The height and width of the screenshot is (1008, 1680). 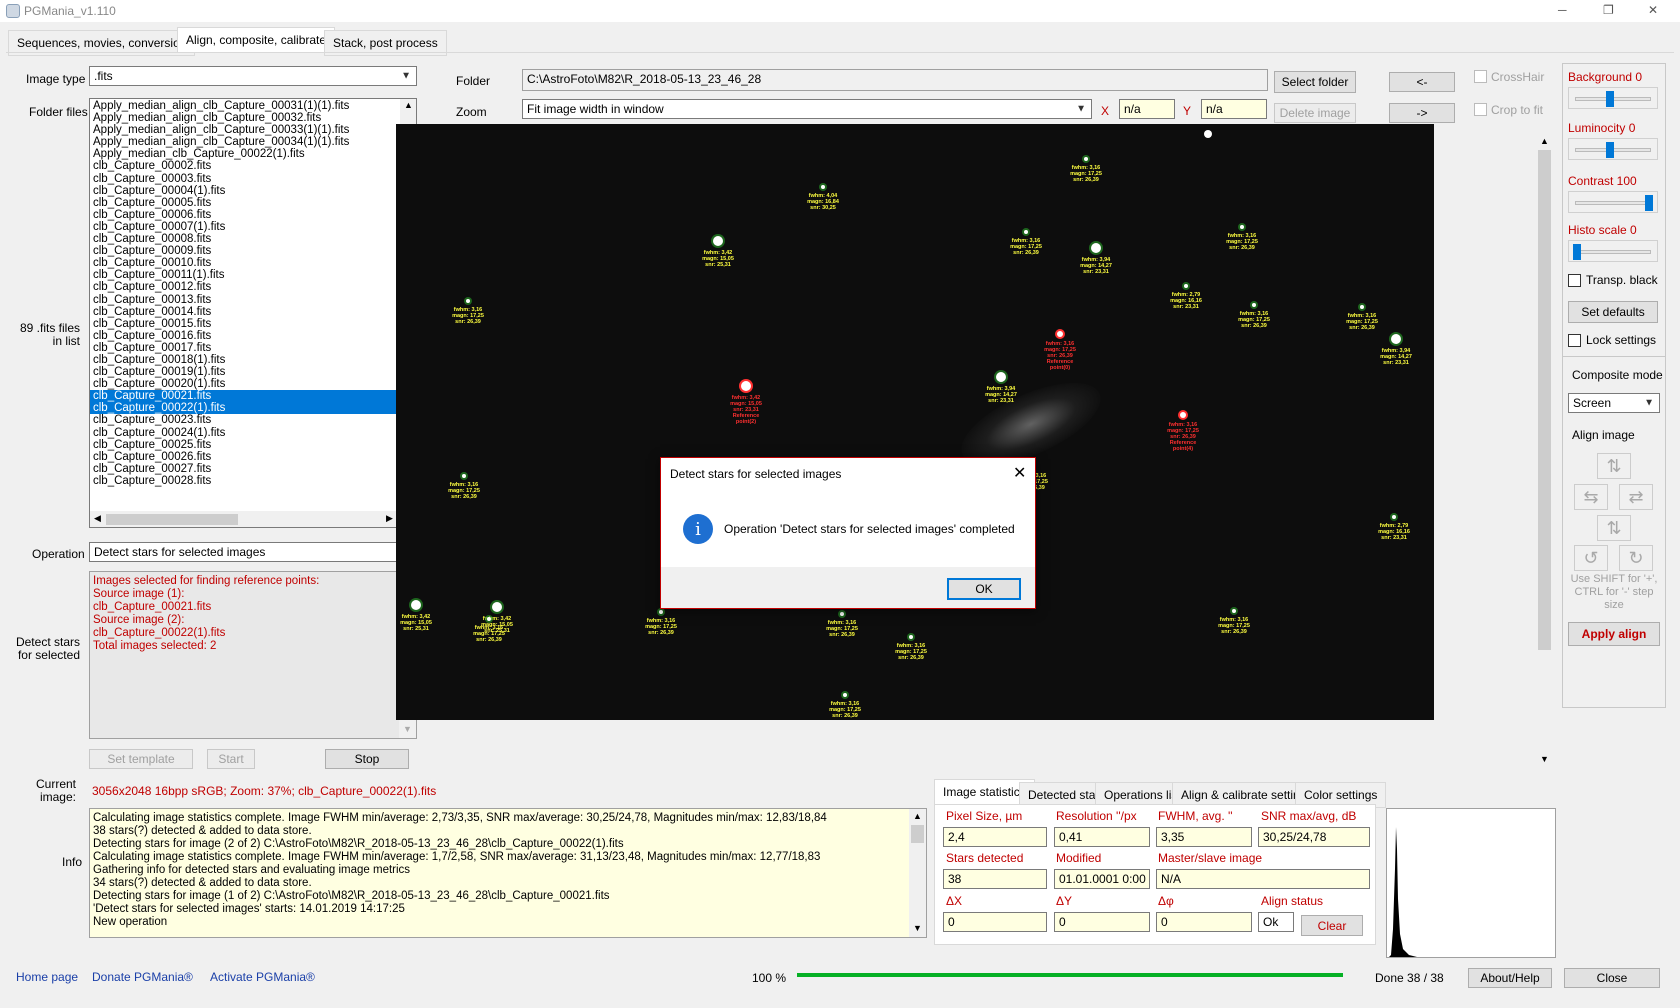 I want to click on file-list-item: clb_Capture_00008.fits, so click(x=245, y=239).